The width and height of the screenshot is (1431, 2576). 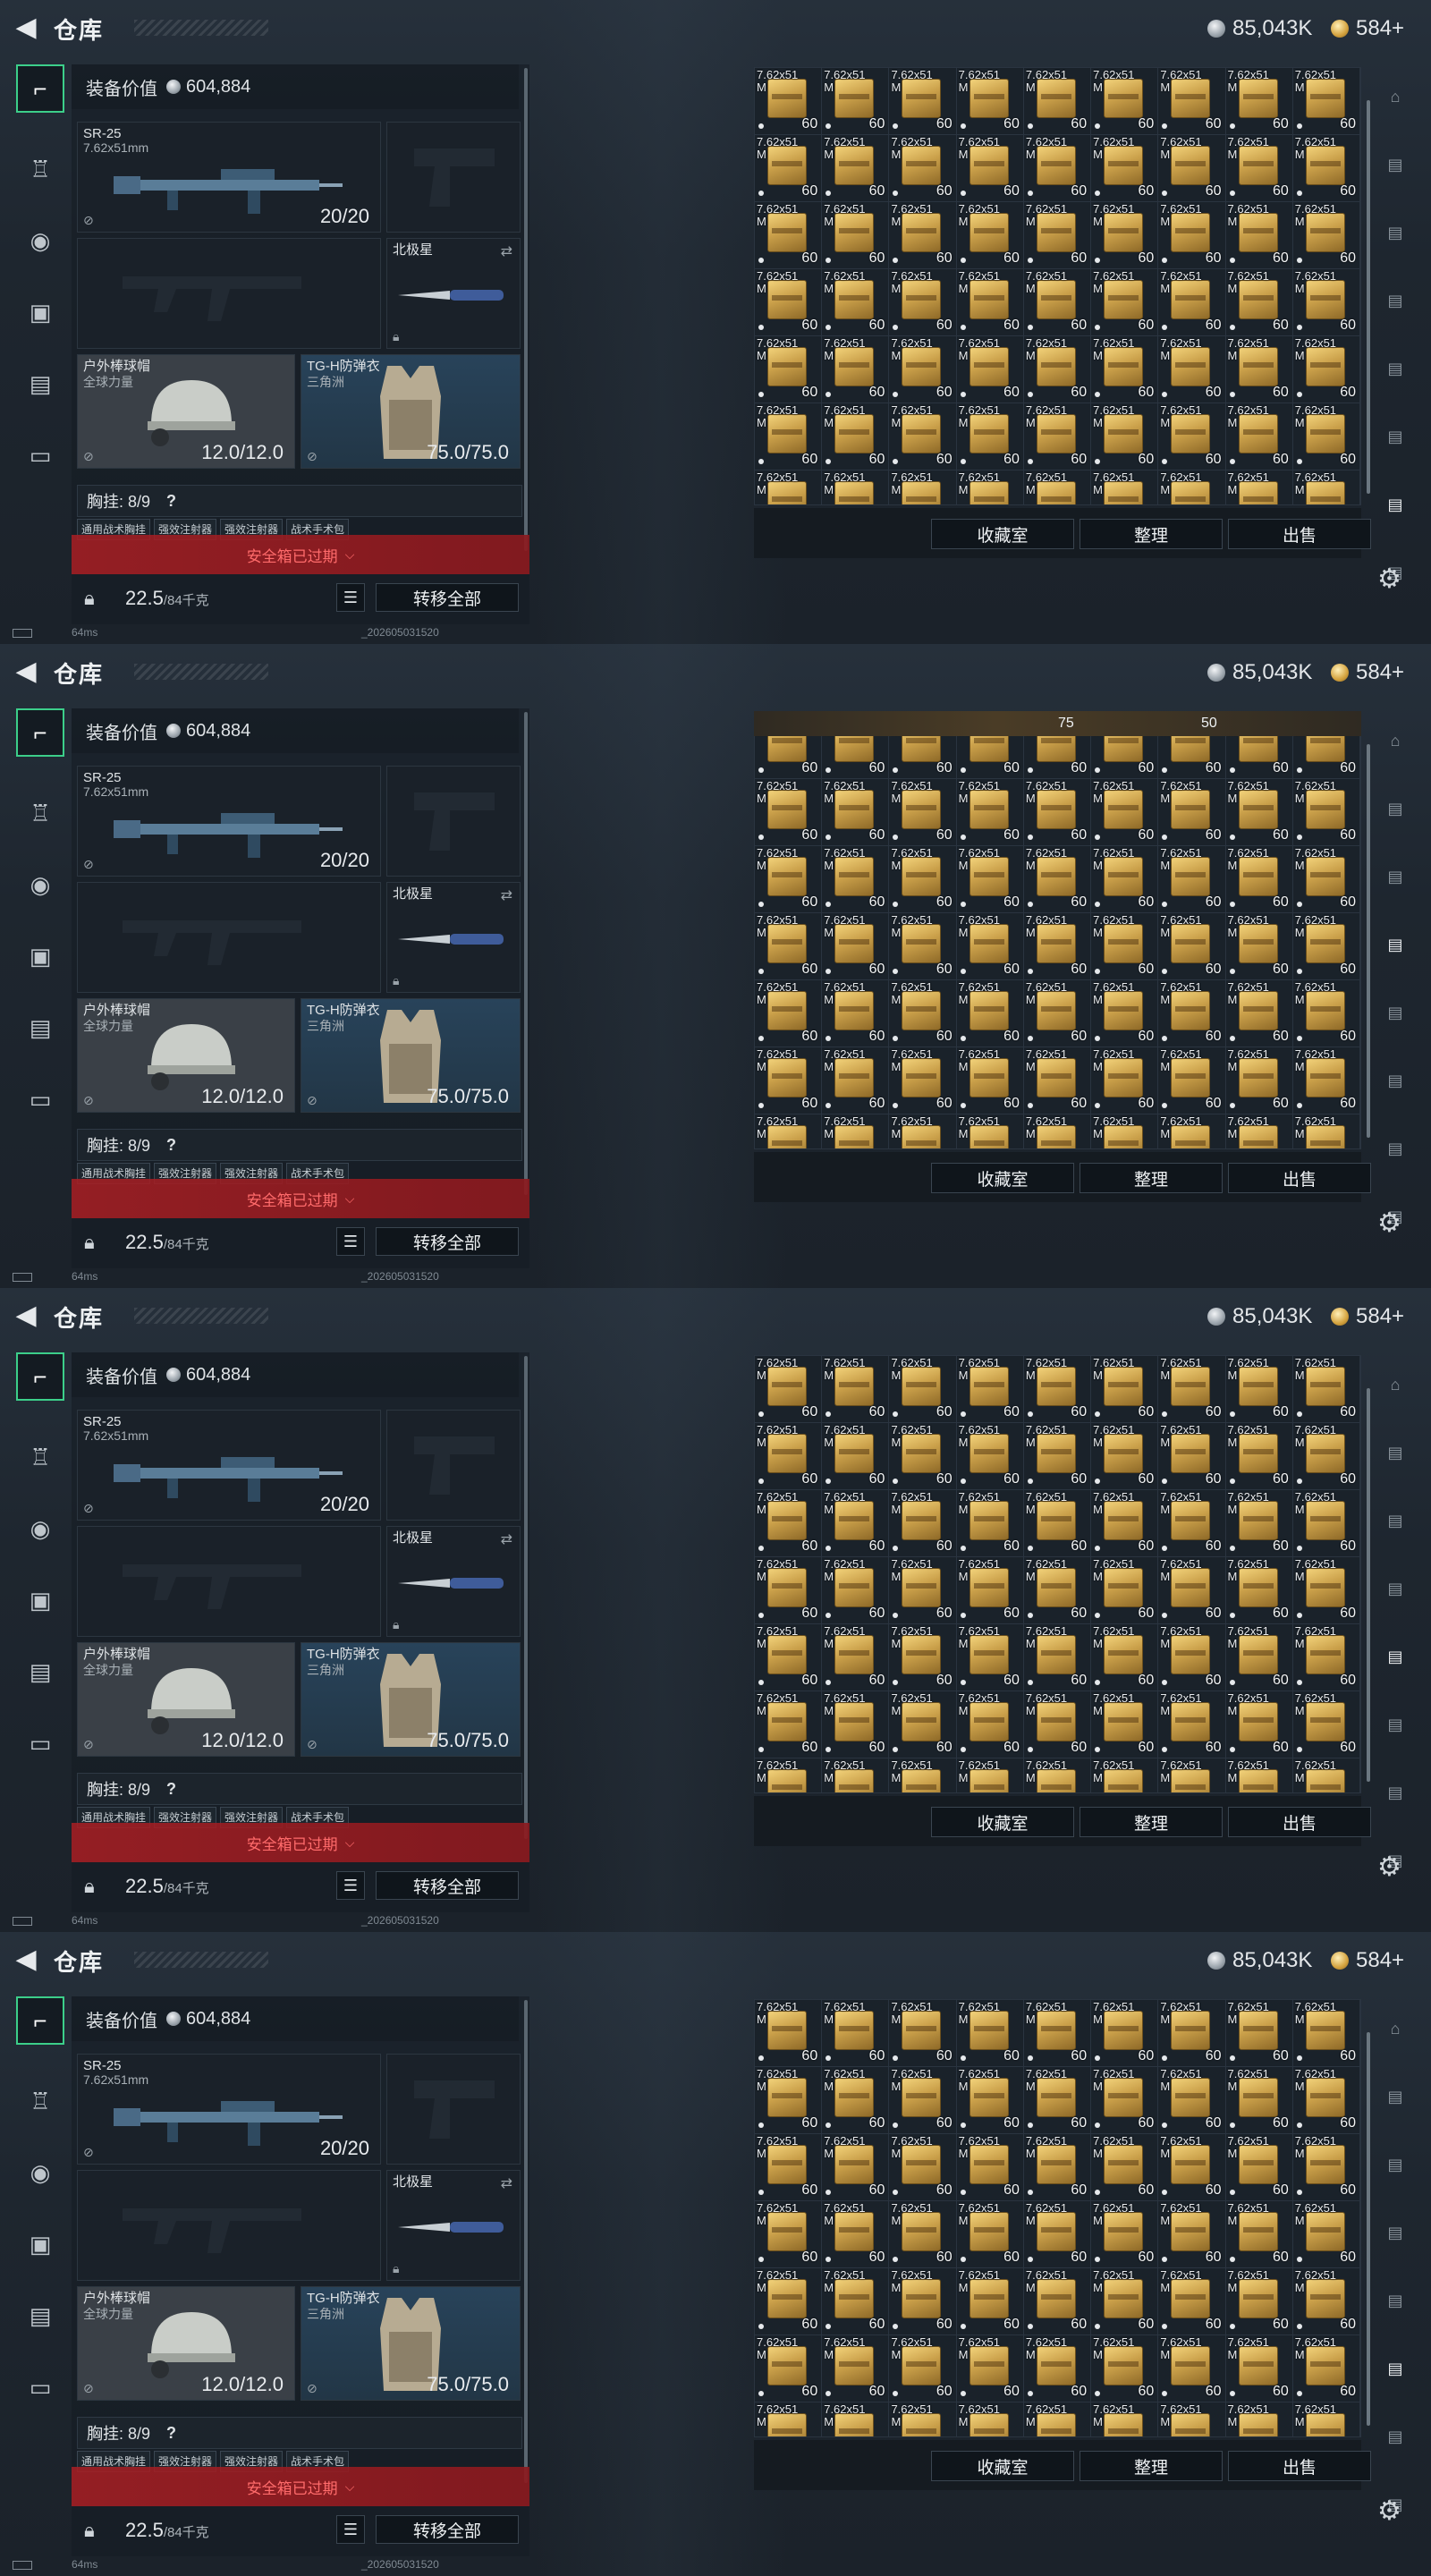 I want to click on secondary-weapon-slot, so click(x=454, y=1465).